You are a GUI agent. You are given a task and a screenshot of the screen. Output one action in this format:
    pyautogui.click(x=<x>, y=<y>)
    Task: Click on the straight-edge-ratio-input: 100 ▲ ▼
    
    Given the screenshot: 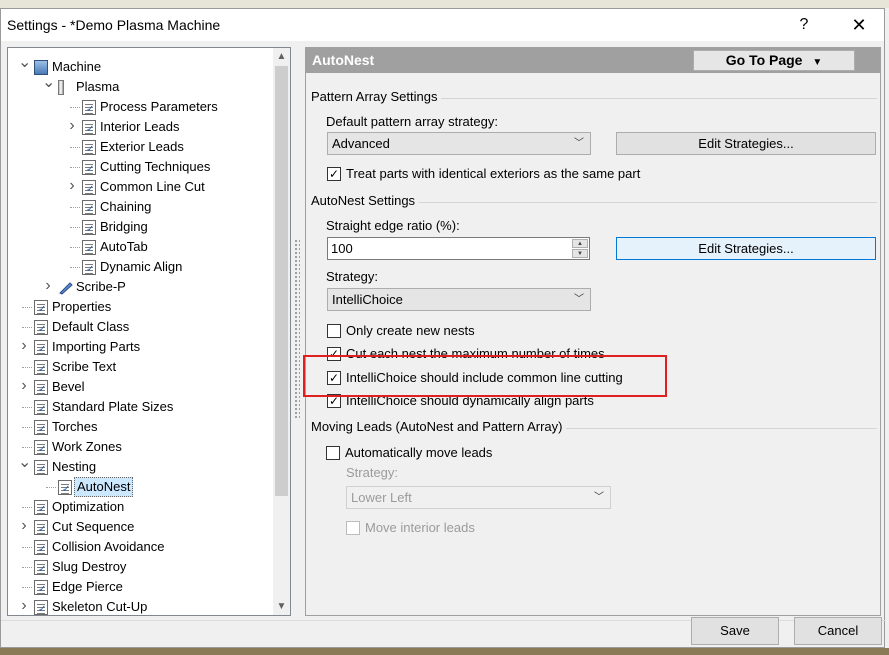 What is the action you would take?
    pyautogui.click(x=458, y=248)
    